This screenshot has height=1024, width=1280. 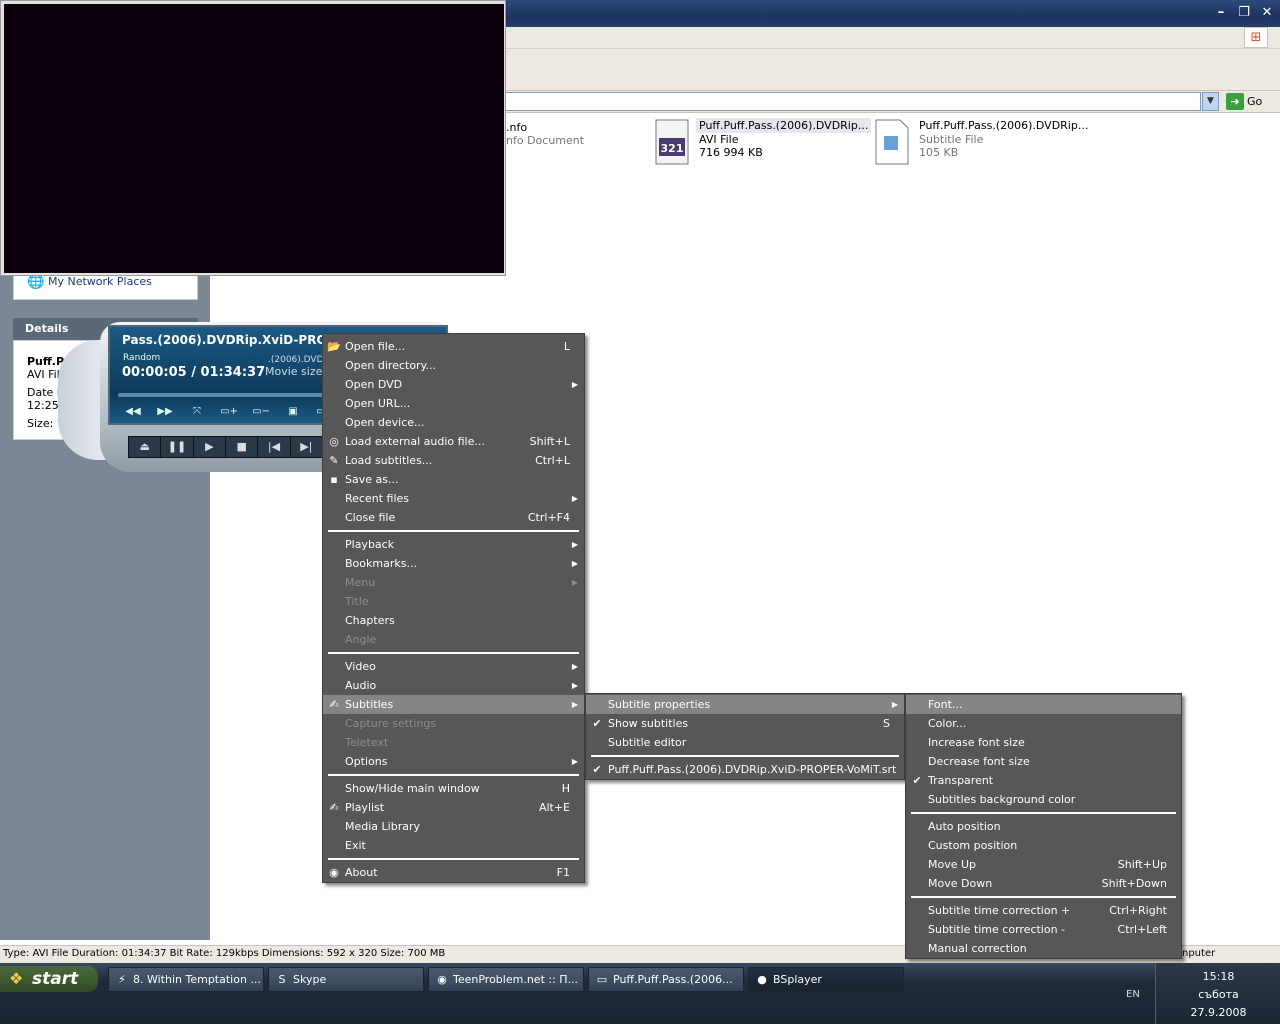 What do you see at coordinates (1002, 799) in the screenshot?
I see `menu-item-label: Subtitles background color` at bounding box center [1002, 799].